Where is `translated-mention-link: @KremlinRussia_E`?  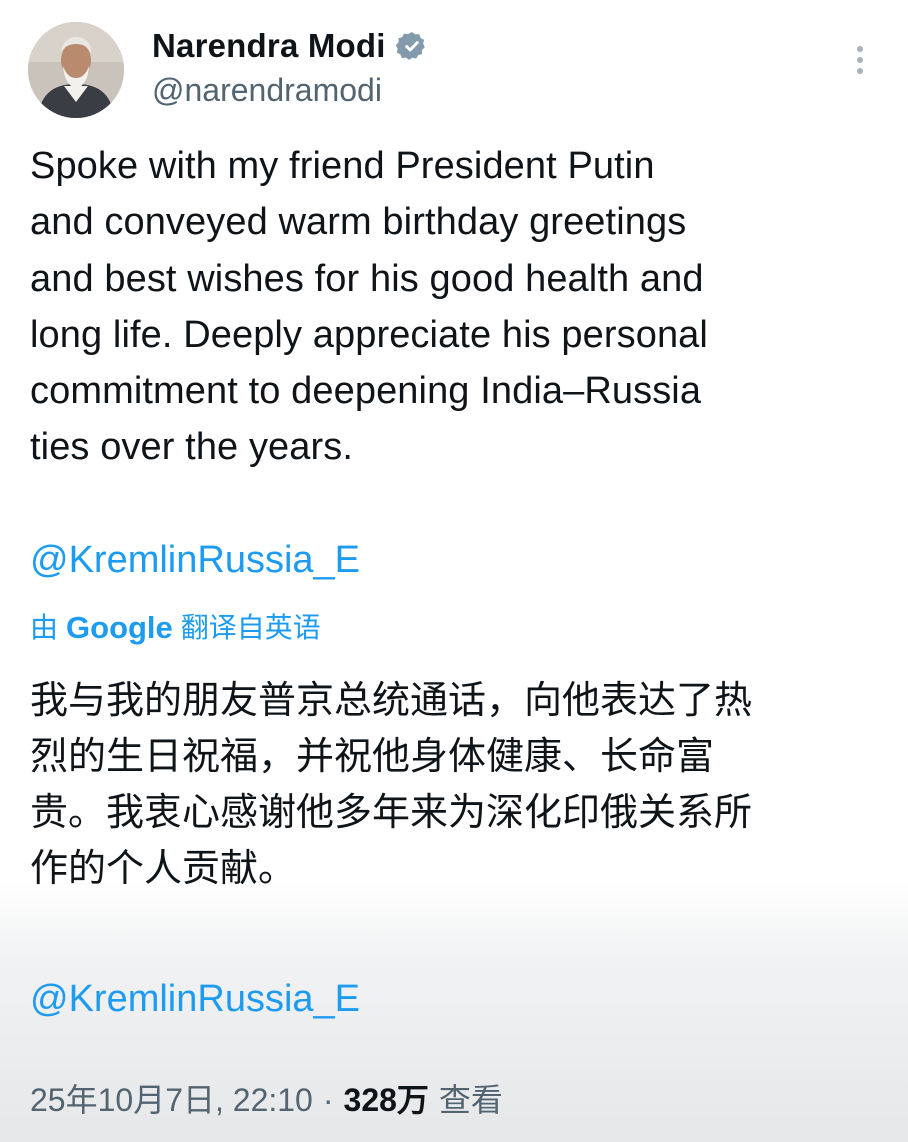 translated-mention-link: @KremlinRussia_E is located at coordinates (195, 999).